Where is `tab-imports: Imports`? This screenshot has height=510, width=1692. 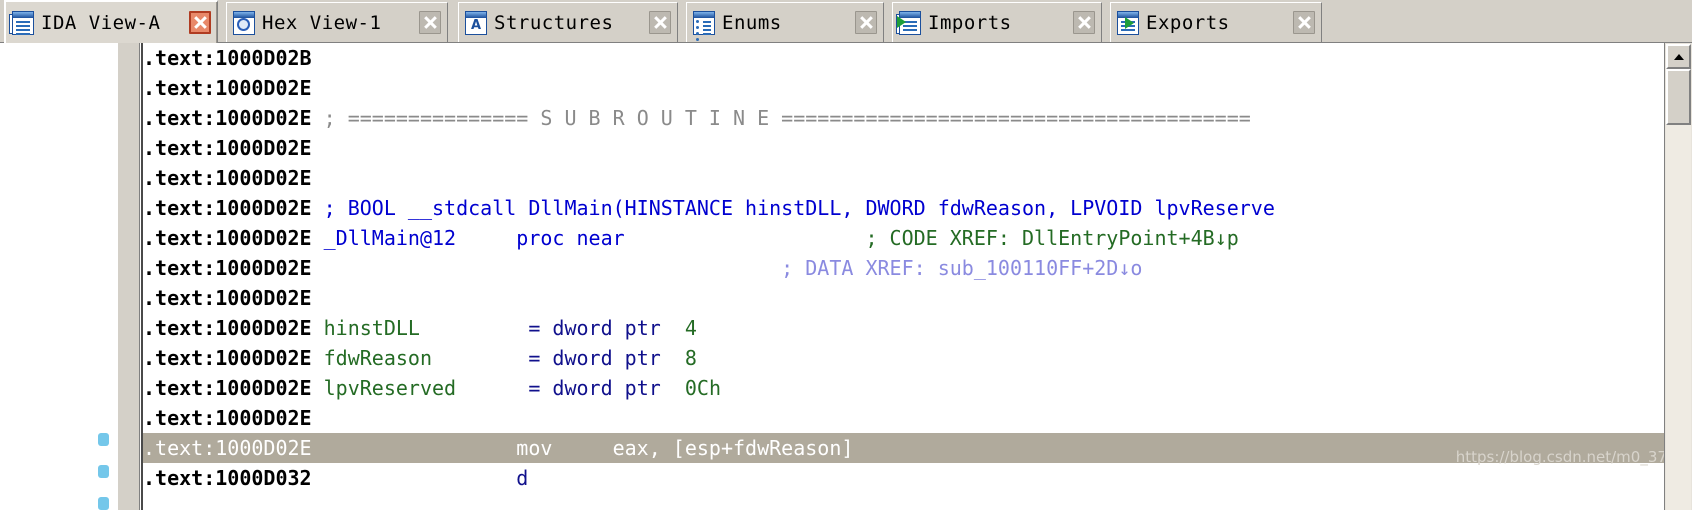 tab-imports: Imports is located at coordinates (997, 22).